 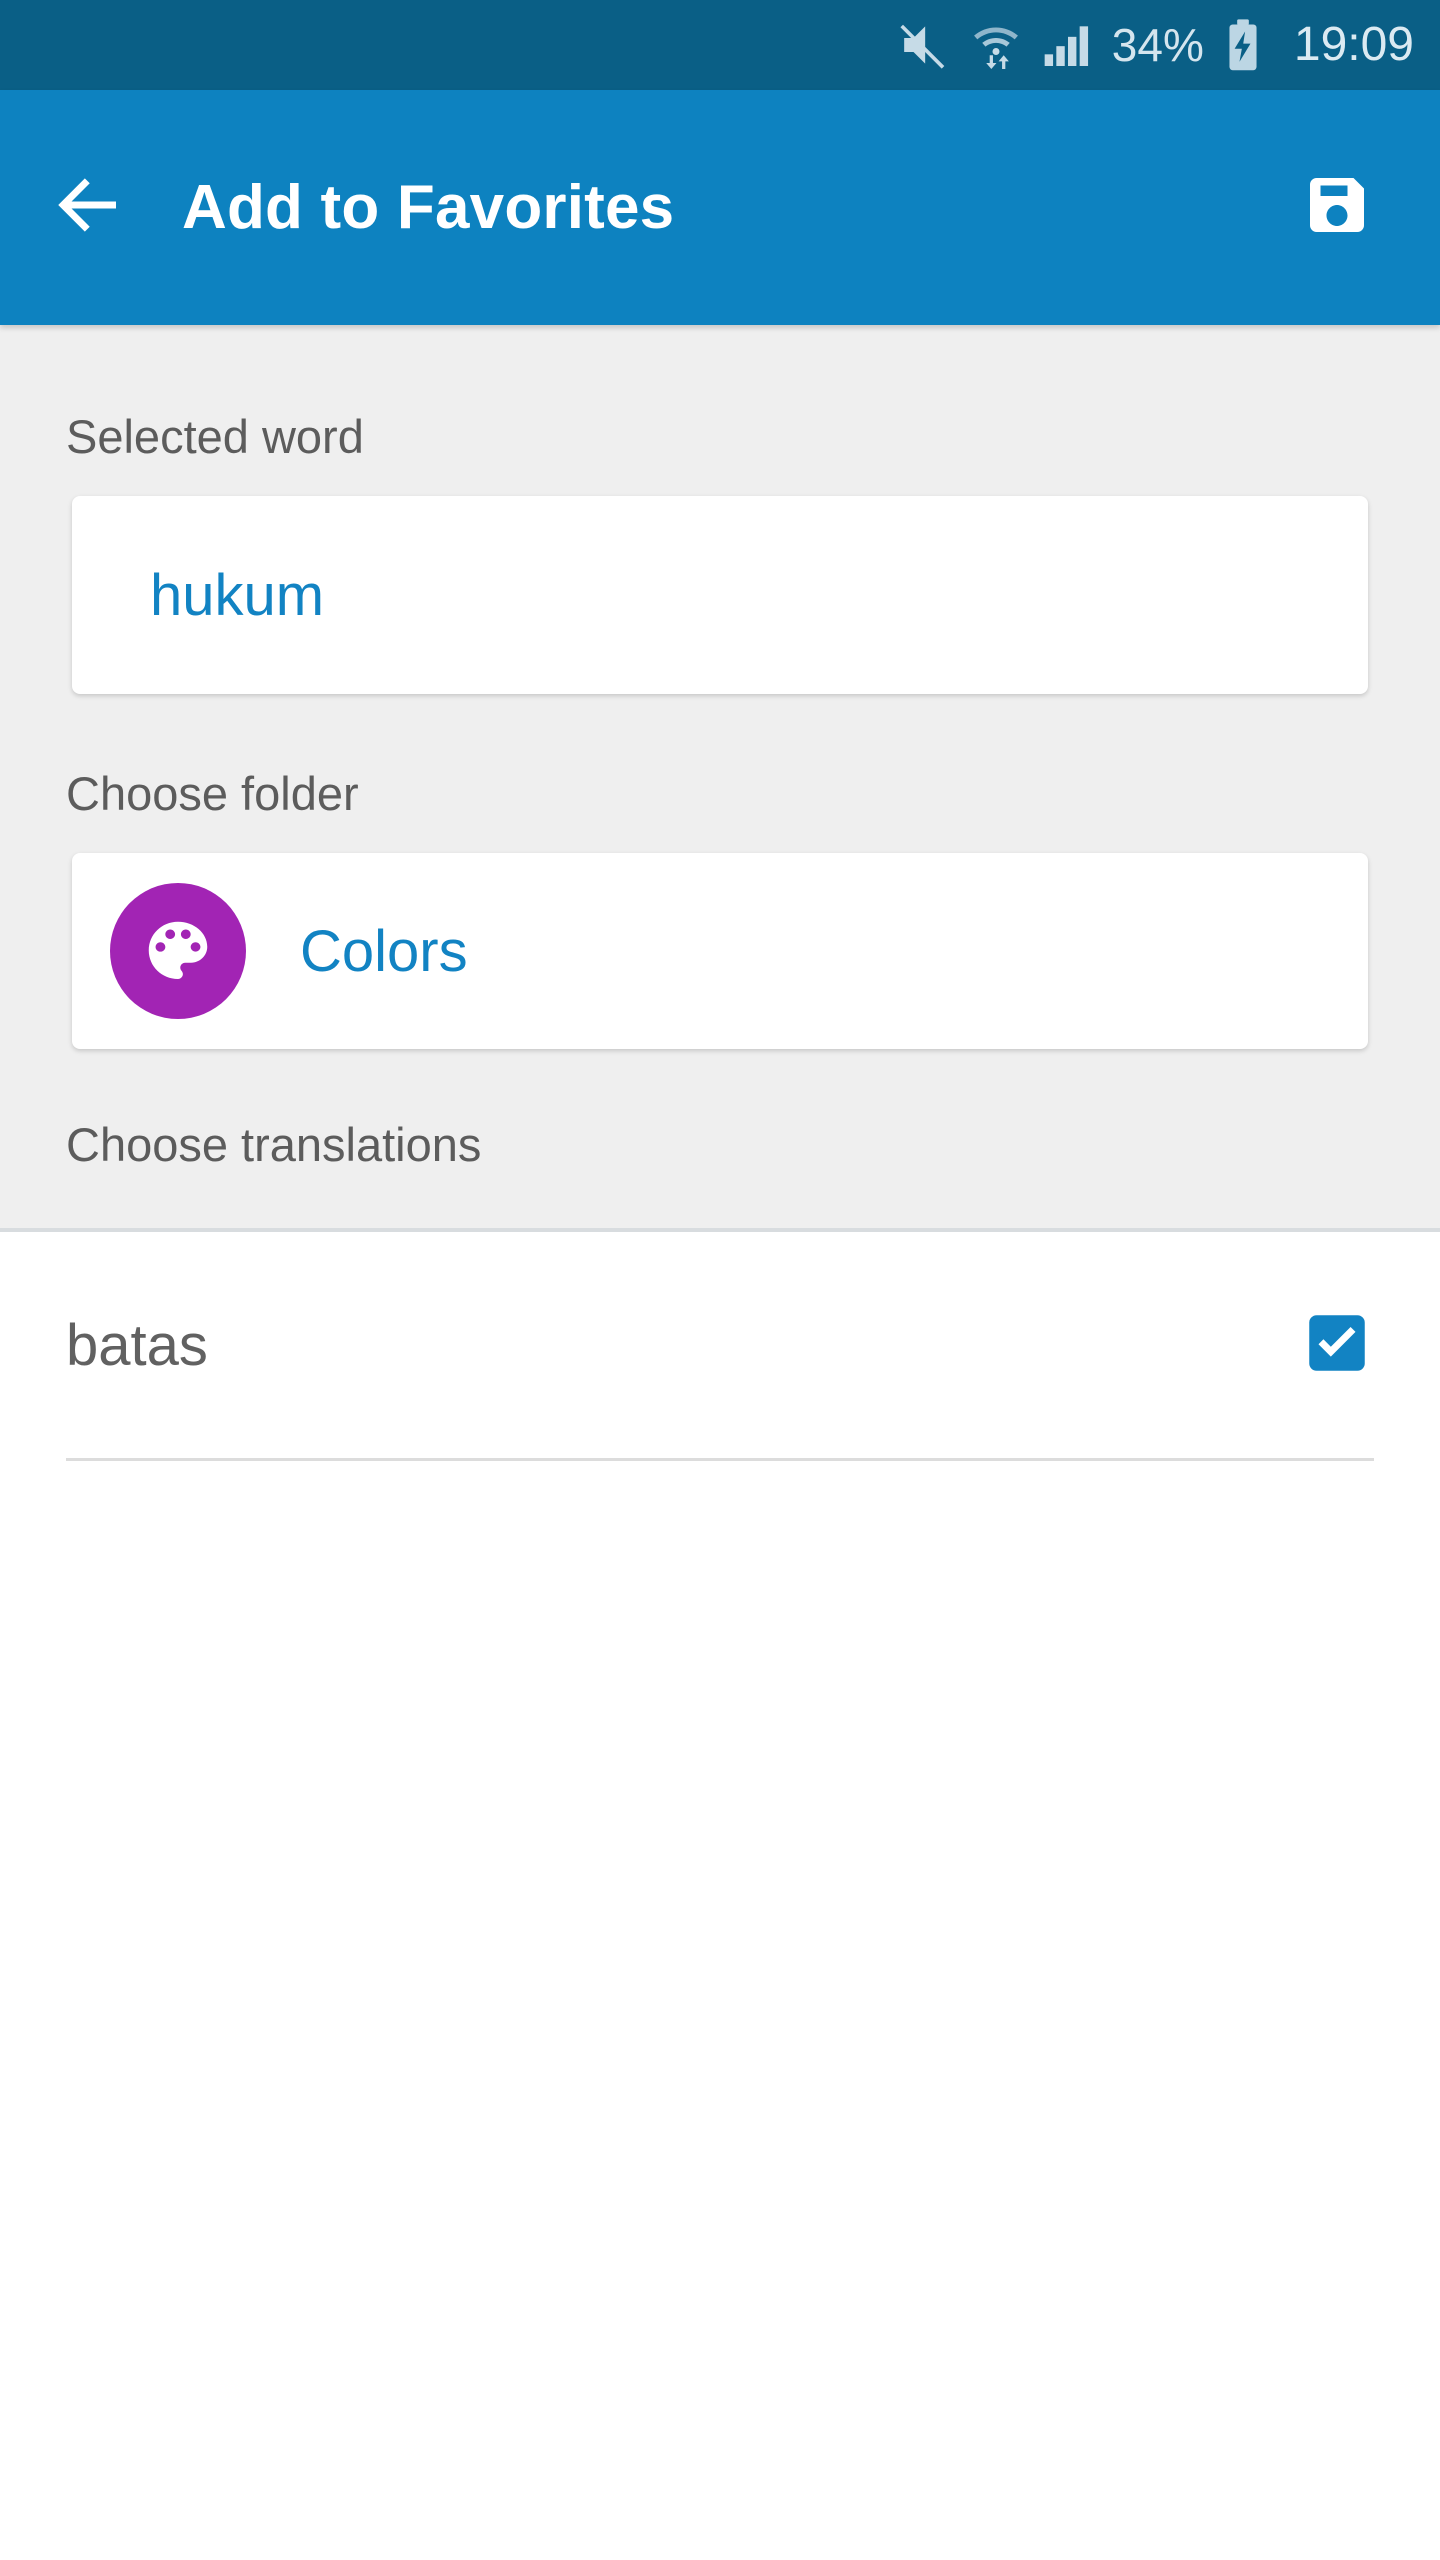 I want to click on battery-charging-icon, so click(x=1243, y=45).